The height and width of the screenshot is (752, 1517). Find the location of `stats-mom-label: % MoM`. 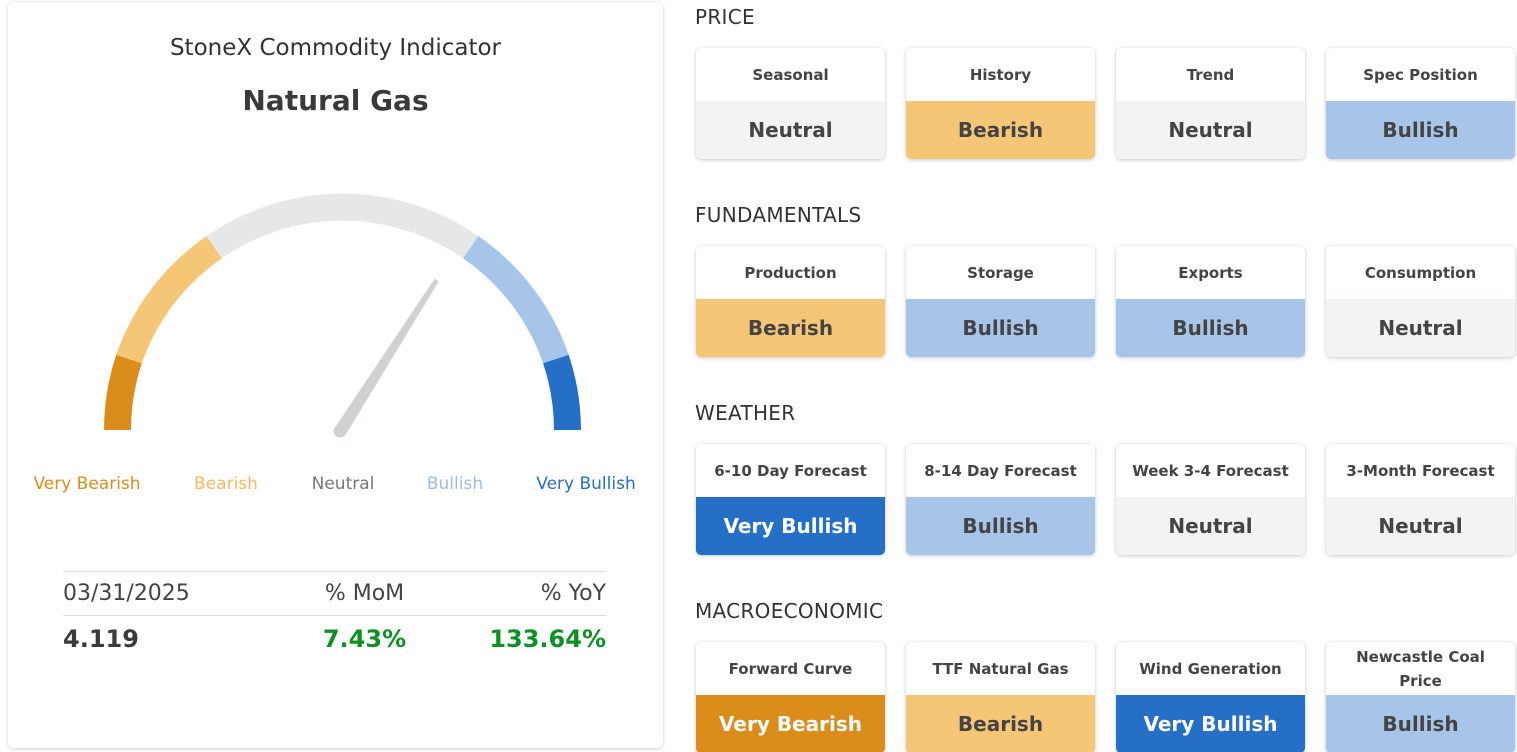

stats-mom-label: % MoM is located at coordinates (364, 593).